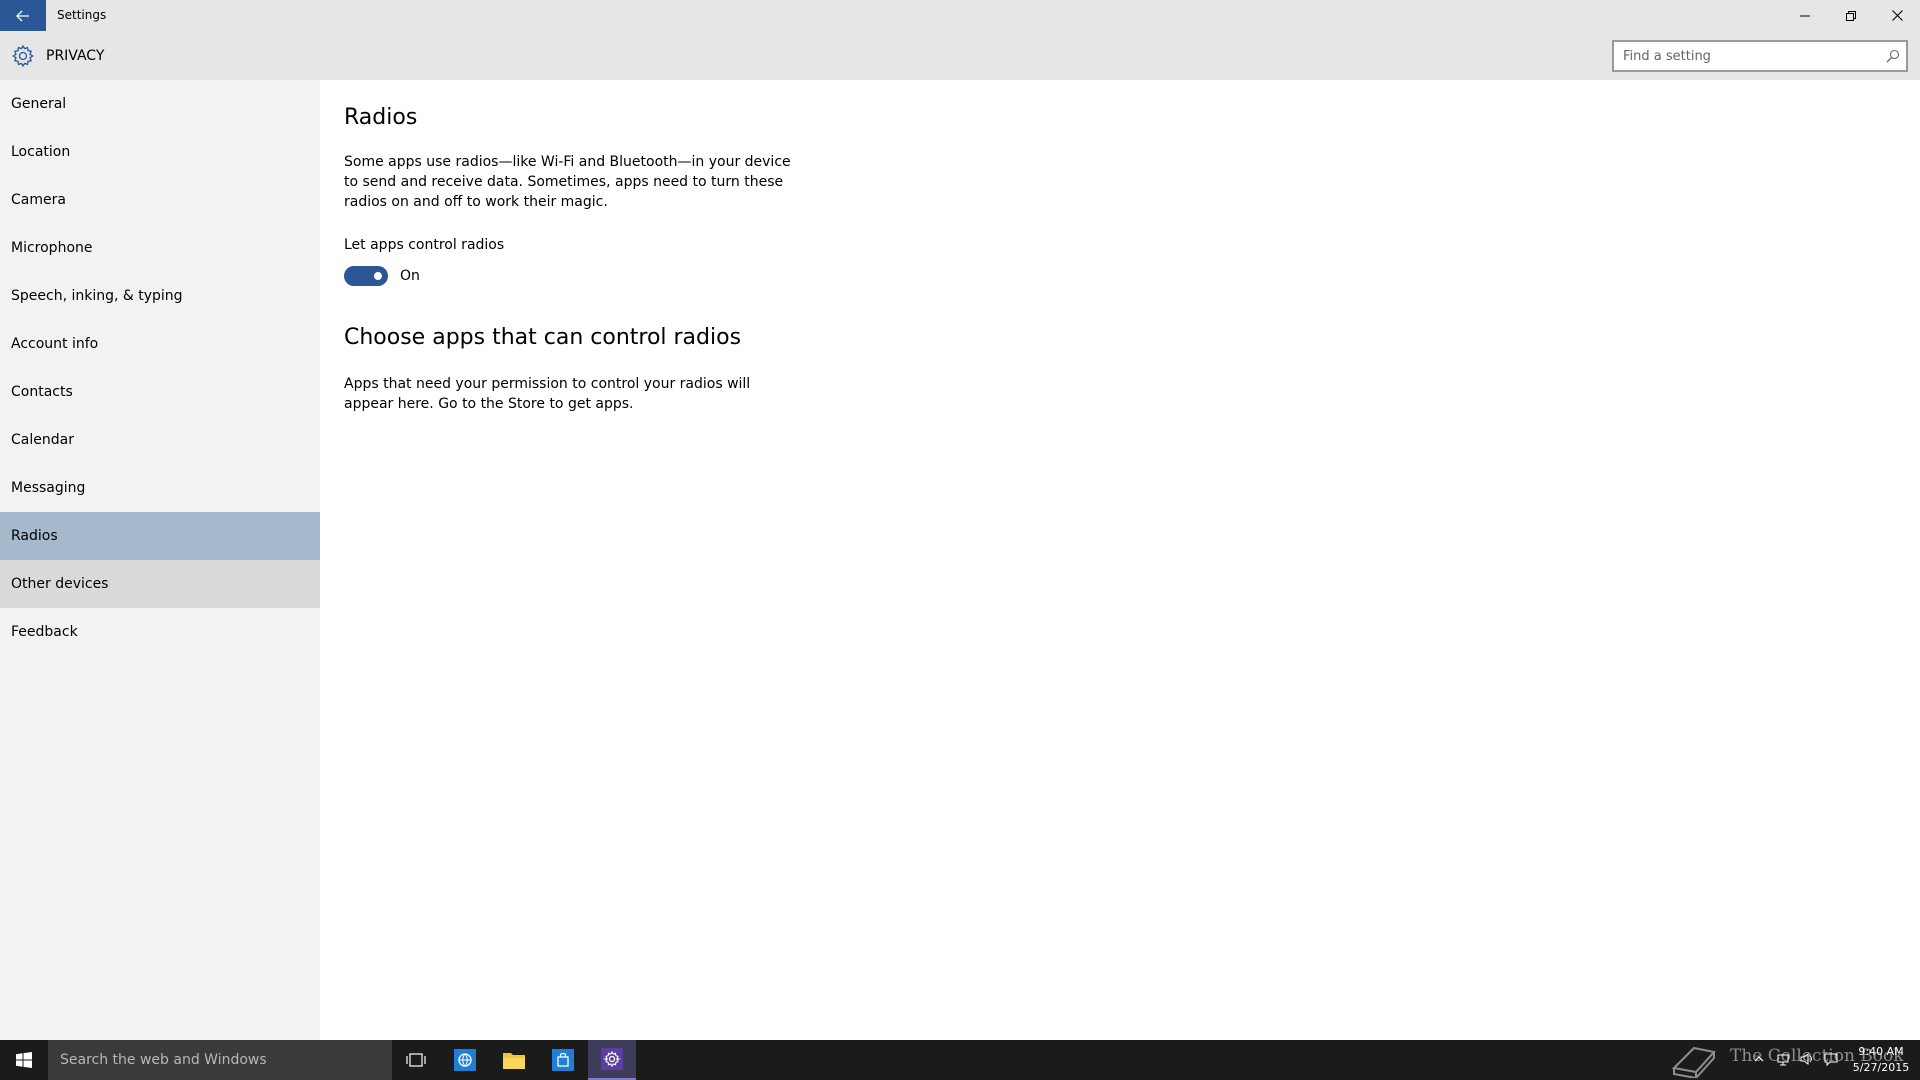 The image size is (1920, 1080). Describe the element at coordinates (1881, 1067) in the screenshot. I see `clock-date: 5/27/2015` at that location.